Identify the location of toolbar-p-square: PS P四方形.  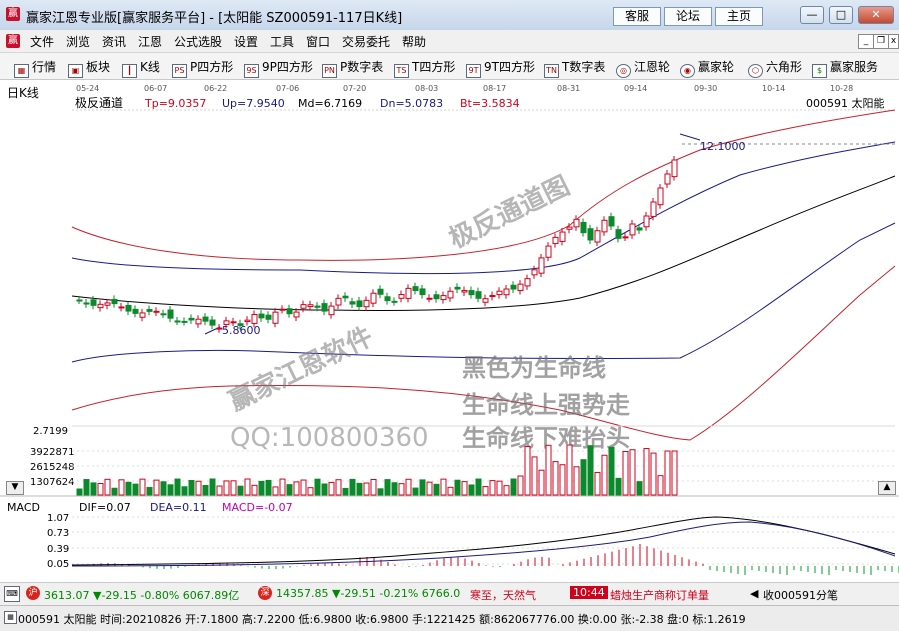
(202, 68).